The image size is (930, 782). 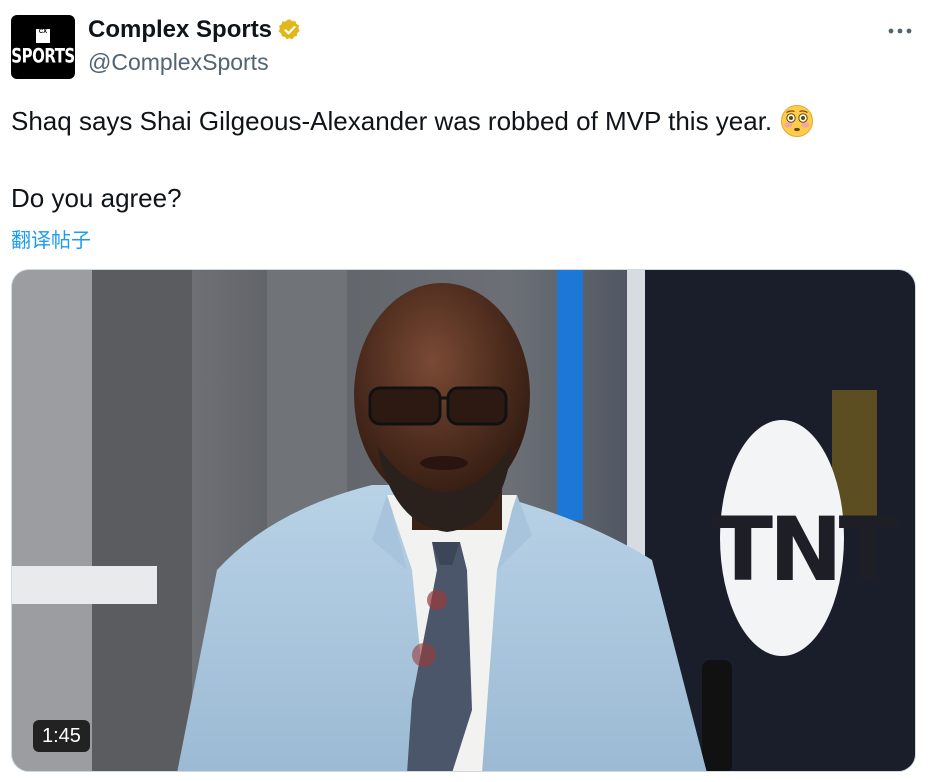 What do you see at coordinates (900, 31) in the screenshot?
I see `more-icon` at bounding box center [900, 31].